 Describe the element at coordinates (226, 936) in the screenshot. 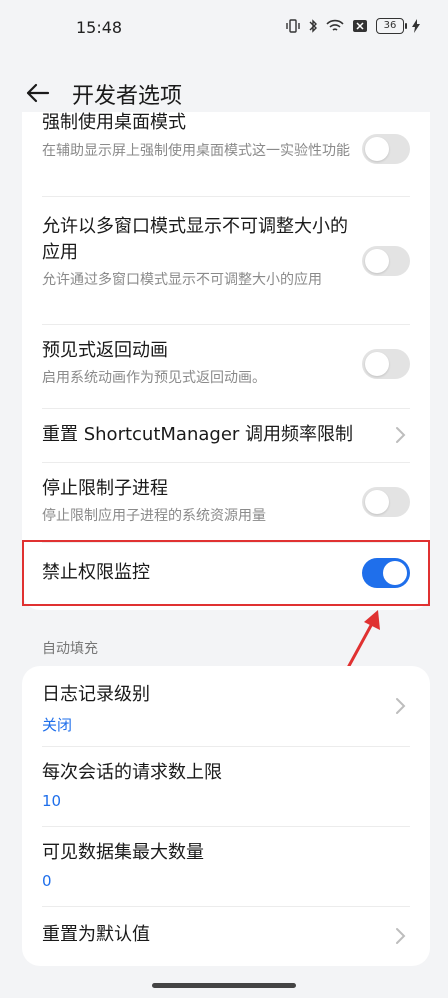

I see `setting-reset-defaults: 重置为默认值` at that location.